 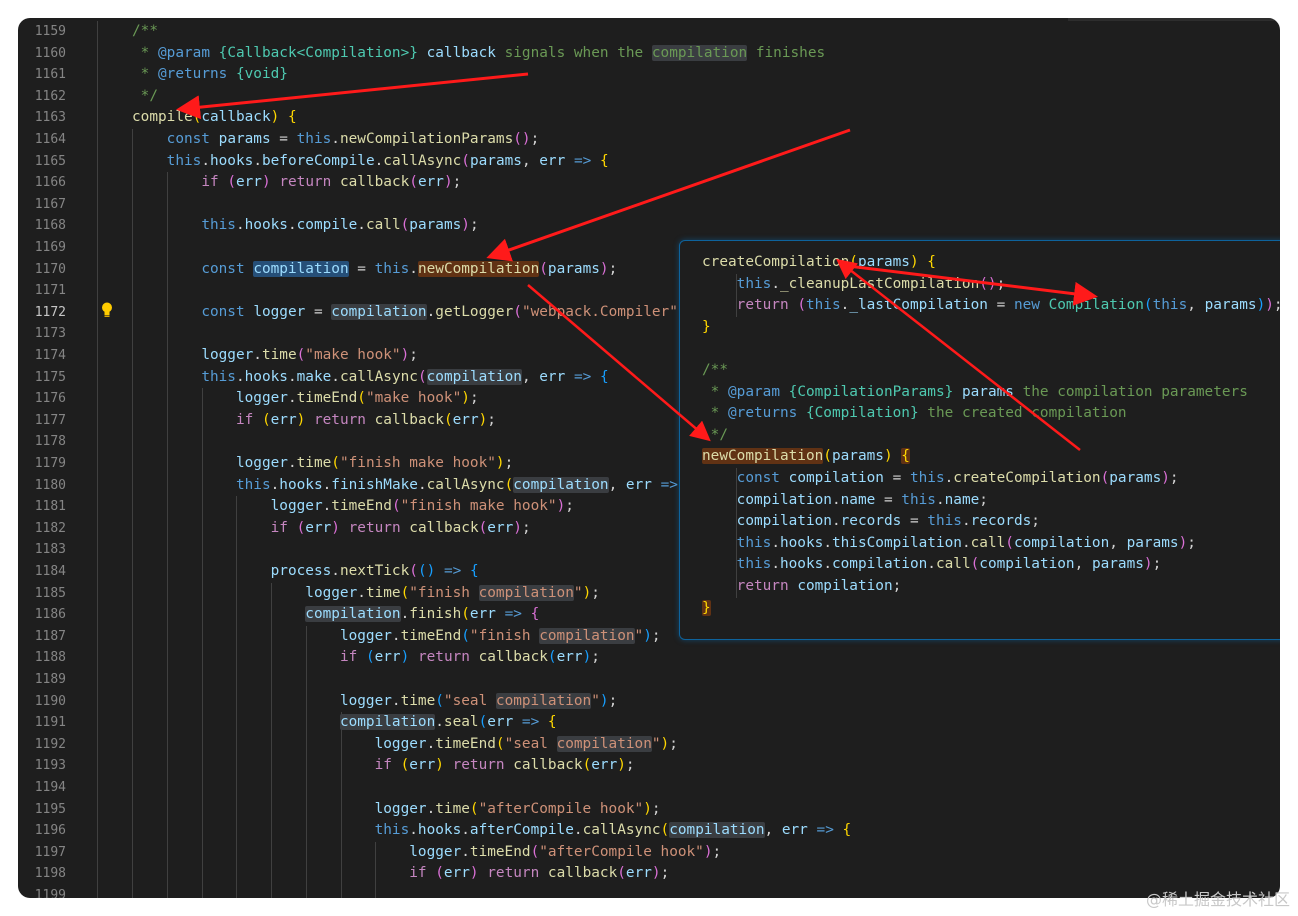 I want to click on code-line: logger.timeEnd("seal compilation");, so click(x=405, y=745).